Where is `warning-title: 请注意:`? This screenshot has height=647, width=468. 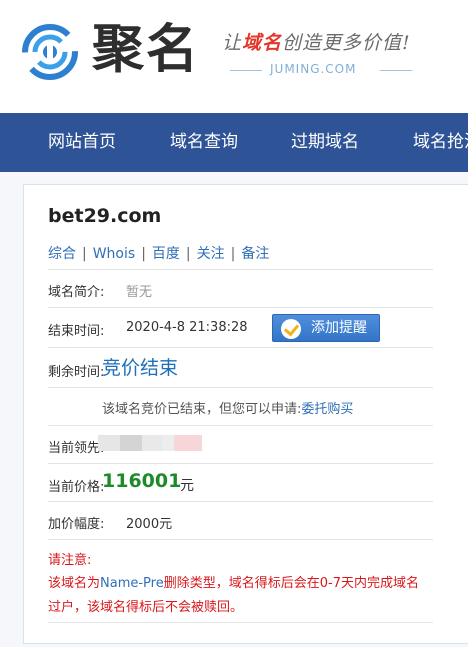 warning-title: 请注意: is located at coordinates (70, 560).